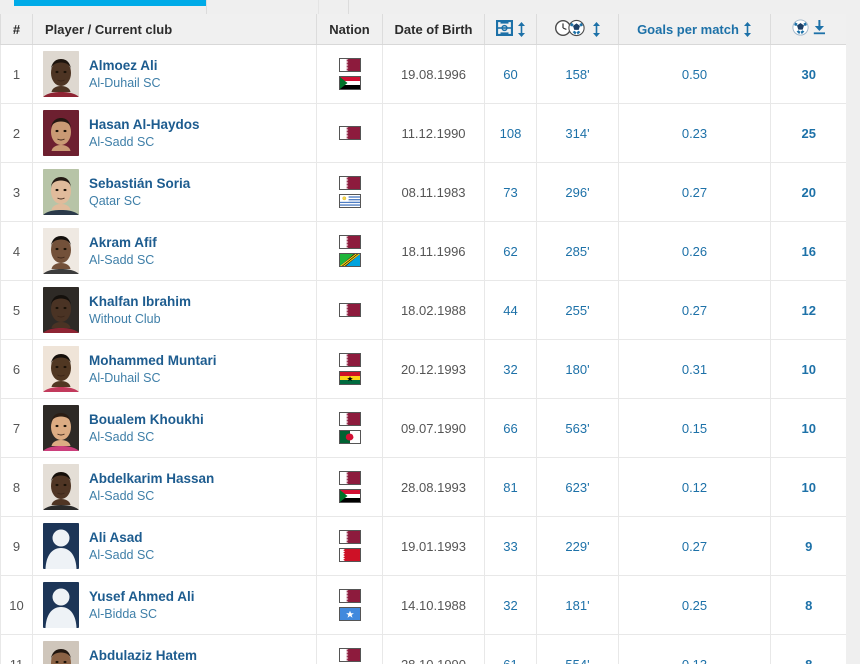 The image size is (860, 664). What do you see at coordinates (510, 310) in the screenshot?
I see `appearances-value: 44` at bounding box center [510, 310].